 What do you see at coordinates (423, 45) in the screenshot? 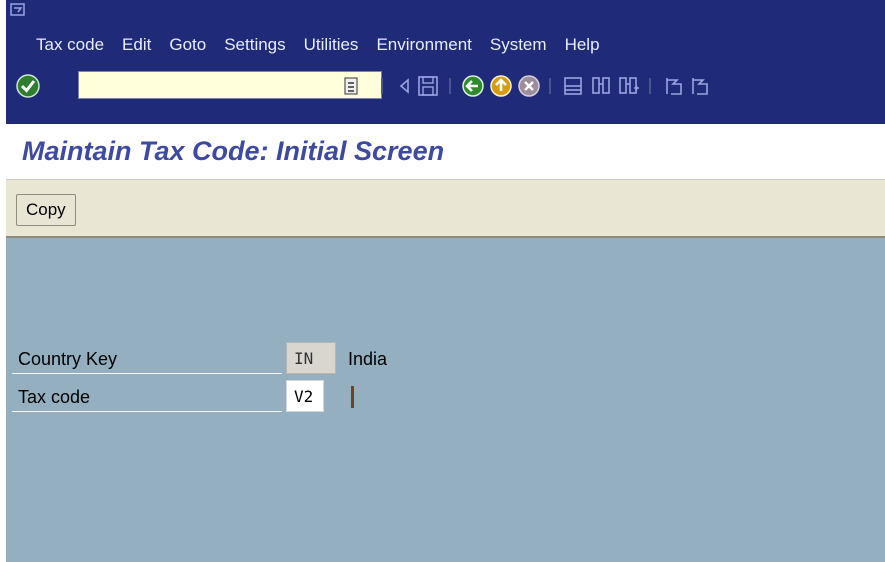
I see `menu-environment: Environment` at bounding box center [423, 45].